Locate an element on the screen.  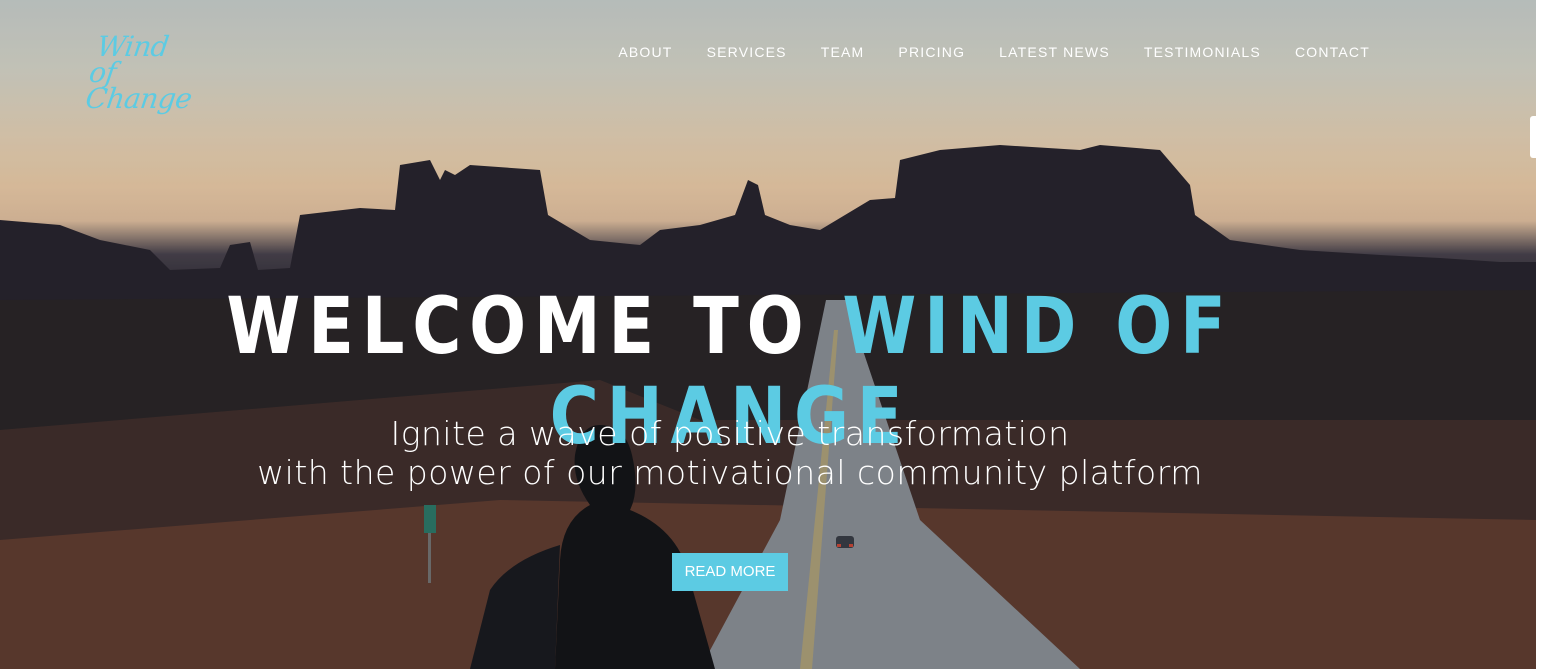
nav-item-contact: CONTACT is located at coordinates (1332, 52).